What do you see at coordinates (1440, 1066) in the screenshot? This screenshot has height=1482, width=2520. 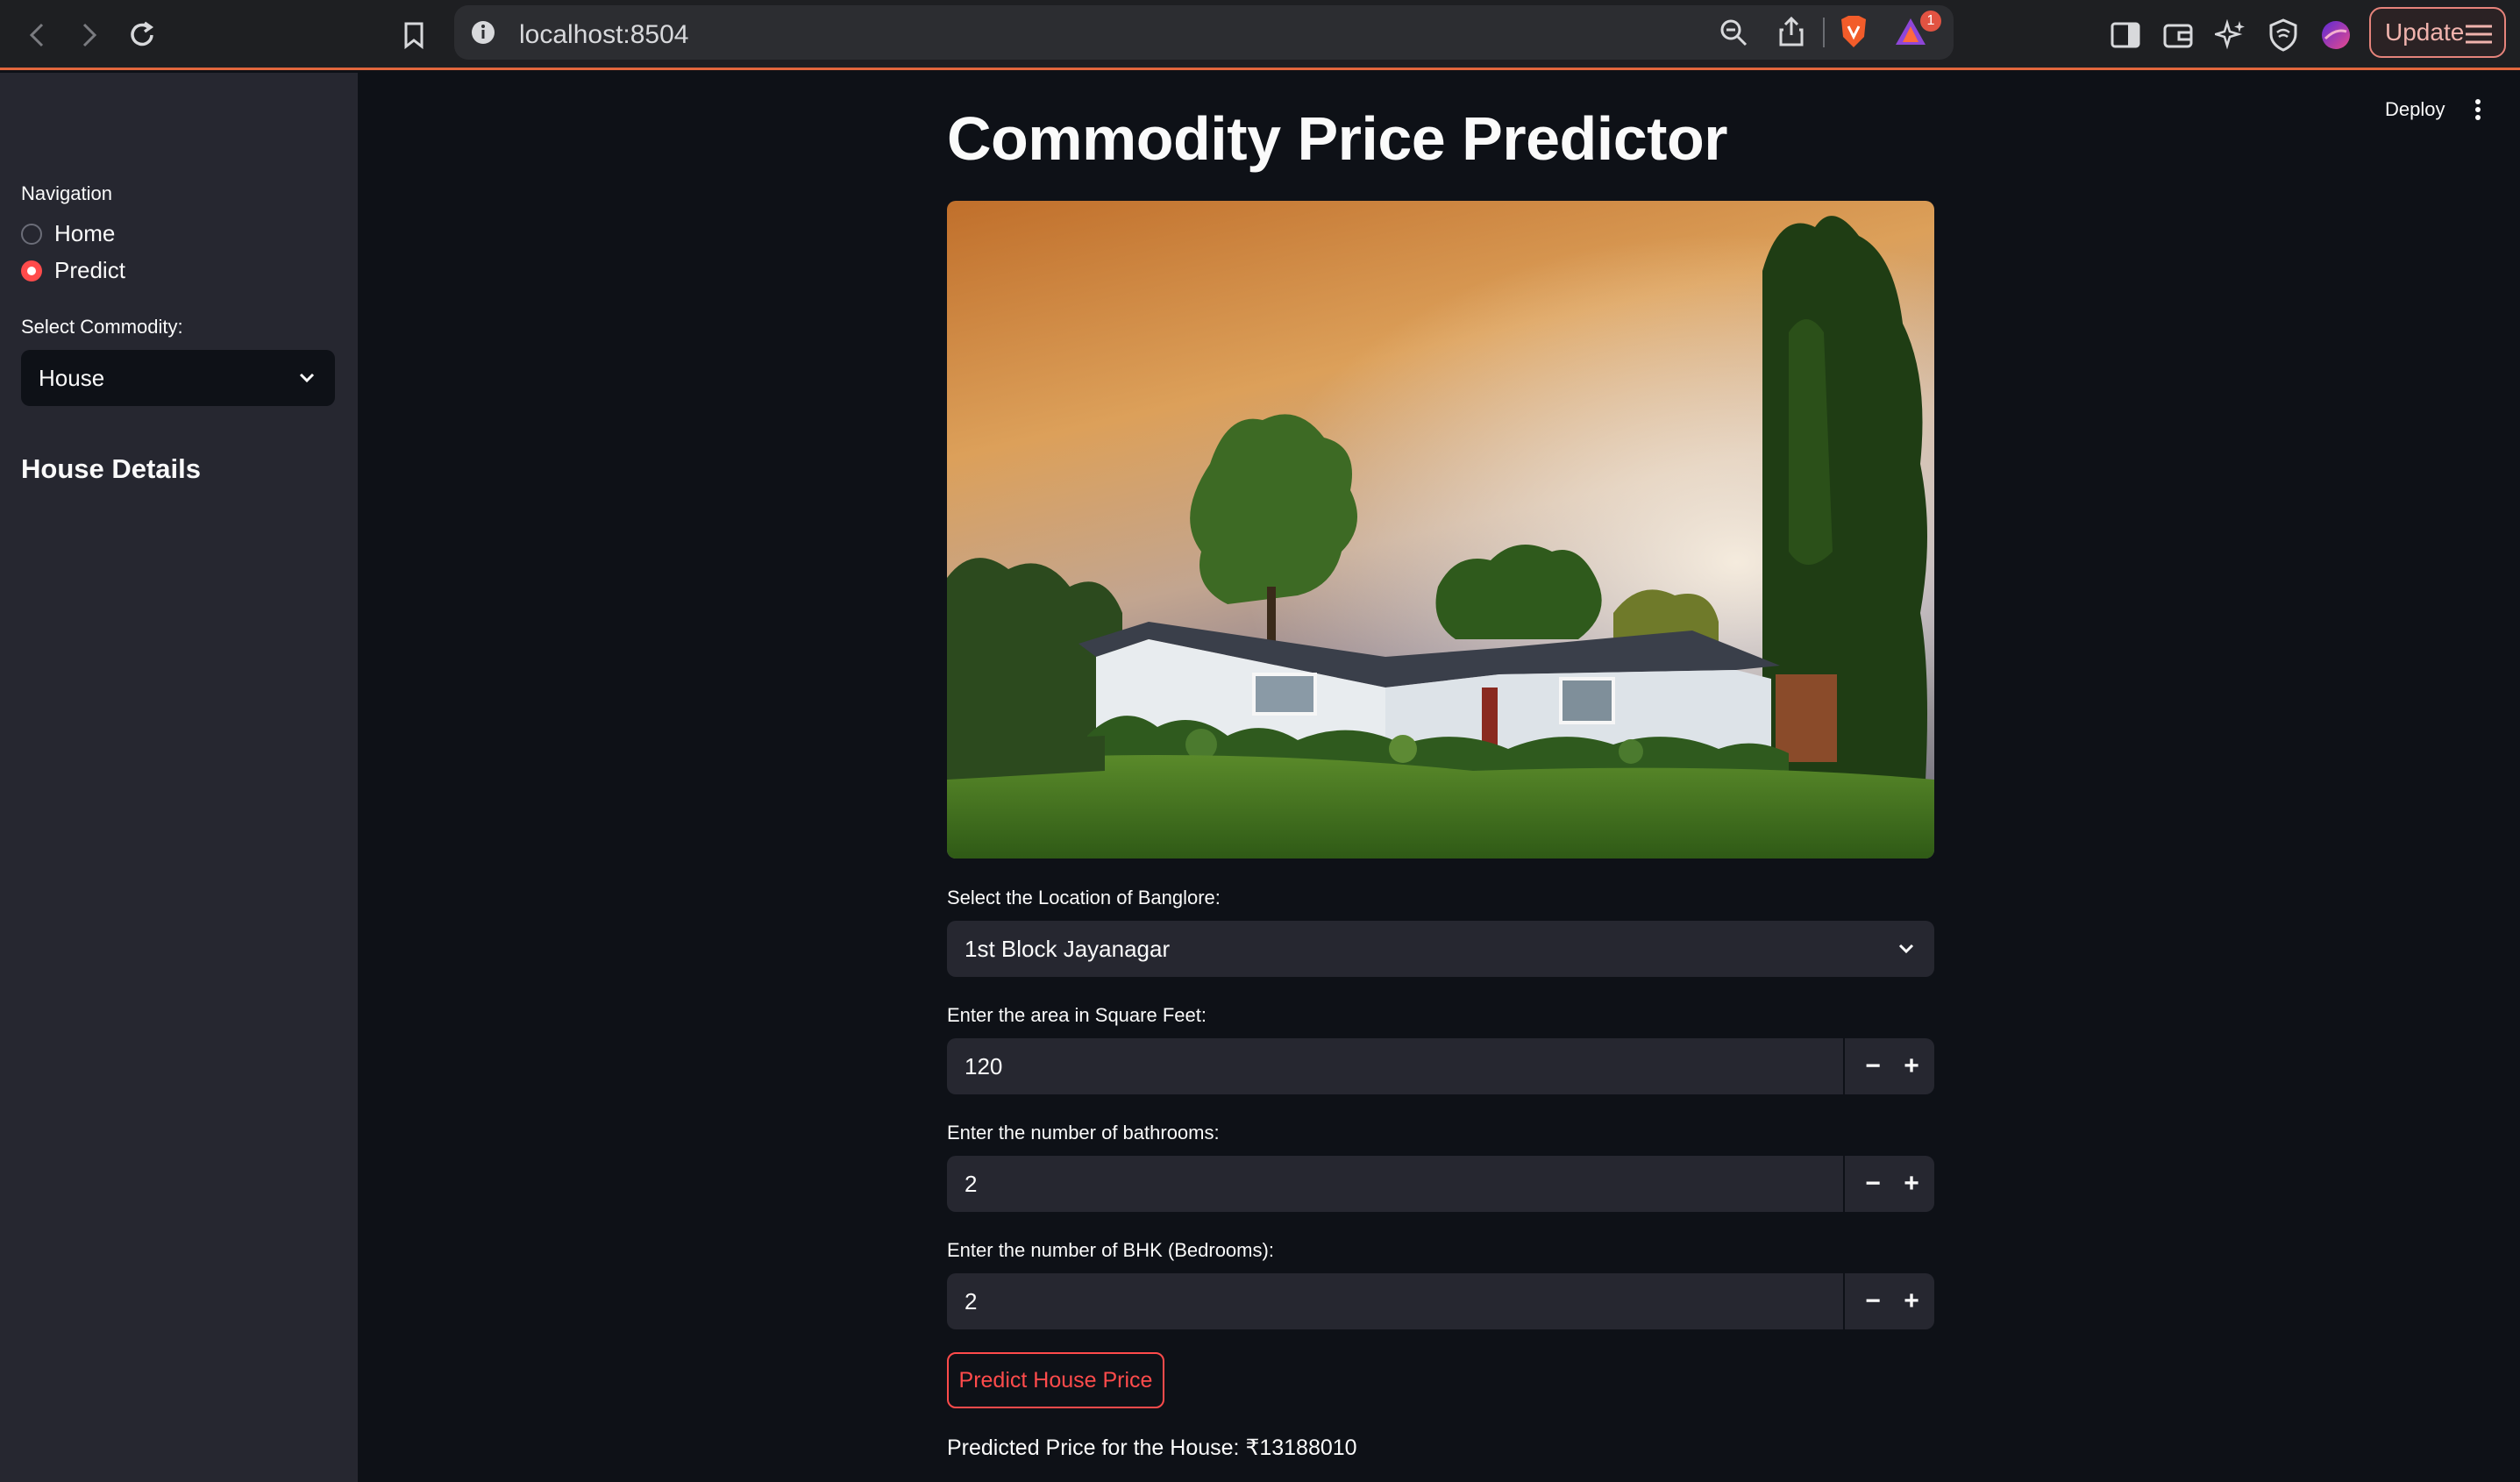 I see `area-input: 120 − +` at bounding box center [1440, 1066].